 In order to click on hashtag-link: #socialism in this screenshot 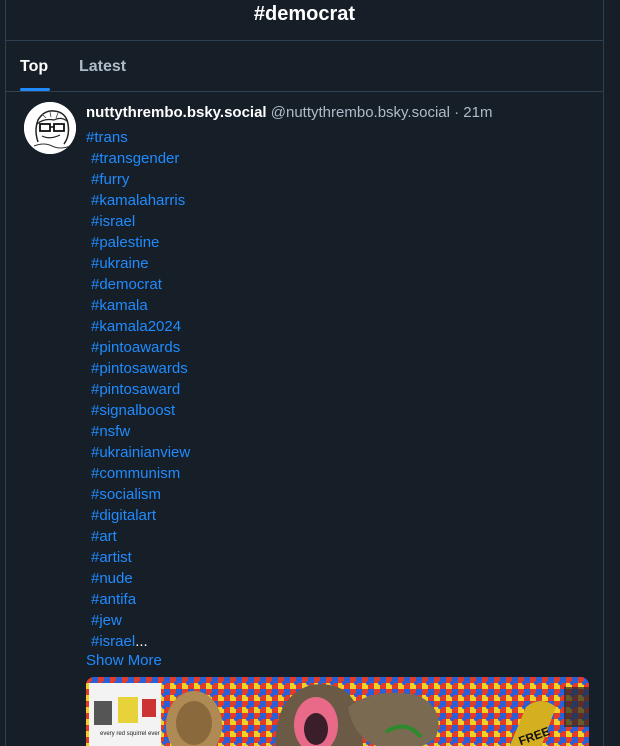, I will do `click(336, 494)`.